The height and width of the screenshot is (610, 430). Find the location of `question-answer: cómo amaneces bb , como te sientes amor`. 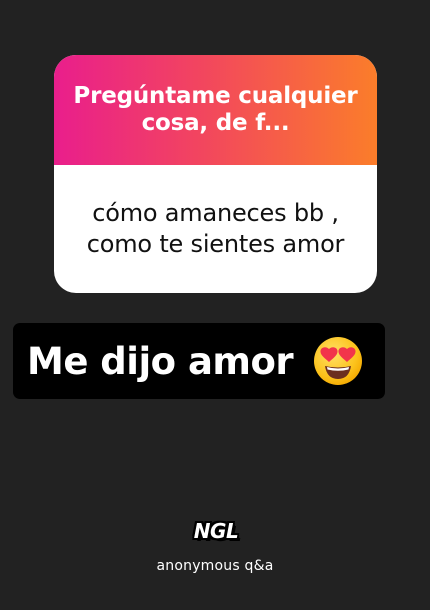

question-answer: cómo amaneces bb , como te sientes amor is located at coordinates (215, 228).